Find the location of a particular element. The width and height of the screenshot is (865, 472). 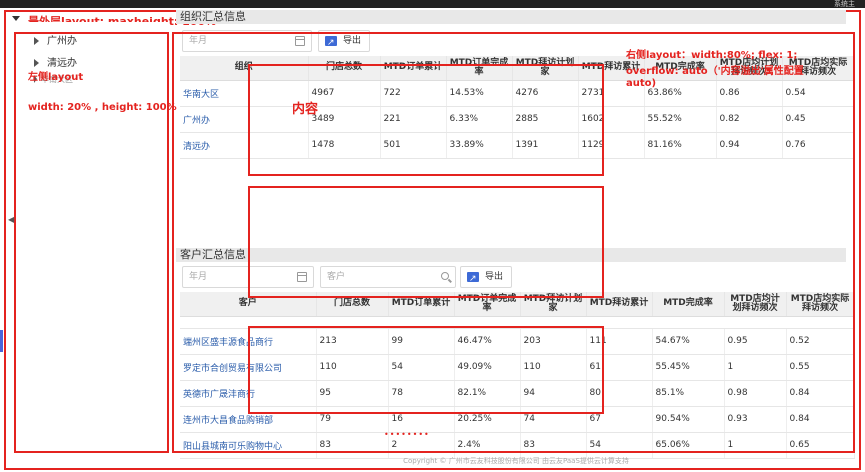

column-header: MTD拜访累计 is located at coordinates (619, 304).